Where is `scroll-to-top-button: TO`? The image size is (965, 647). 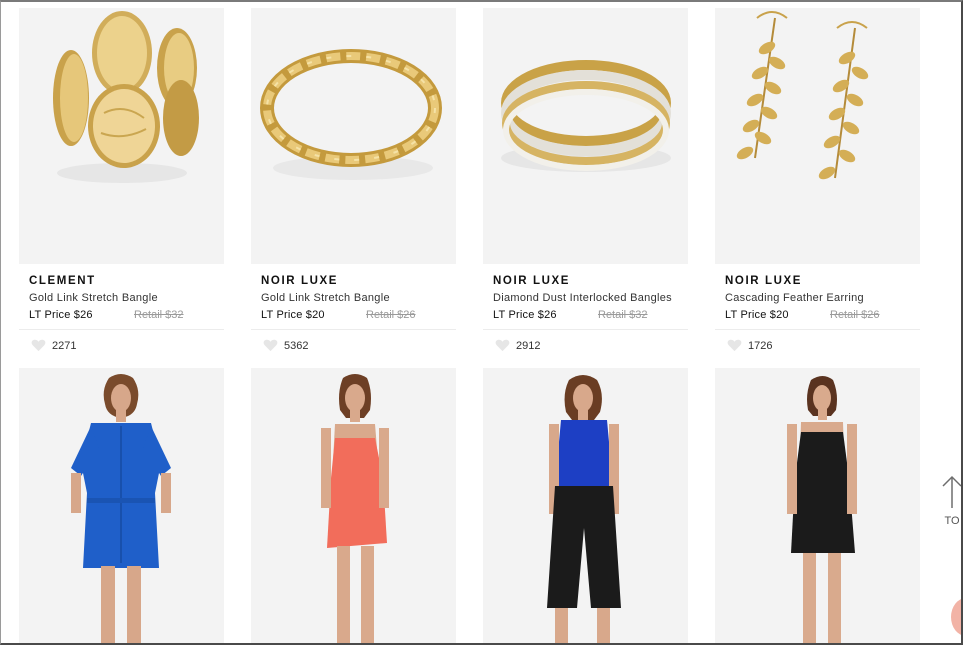 scroll-to-top-button: TO is located at coordinates (951, 500).